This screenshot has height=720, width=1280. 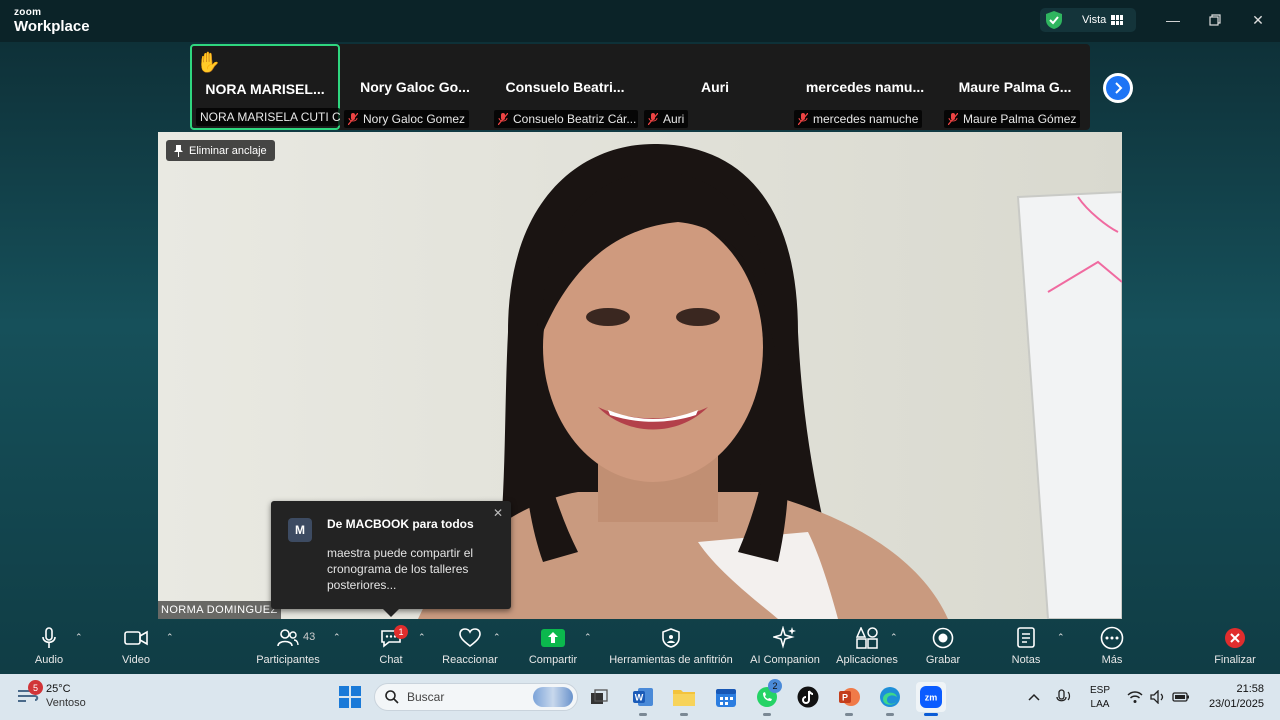 I want to click on grid-icon, so click(x=1117, y=20).